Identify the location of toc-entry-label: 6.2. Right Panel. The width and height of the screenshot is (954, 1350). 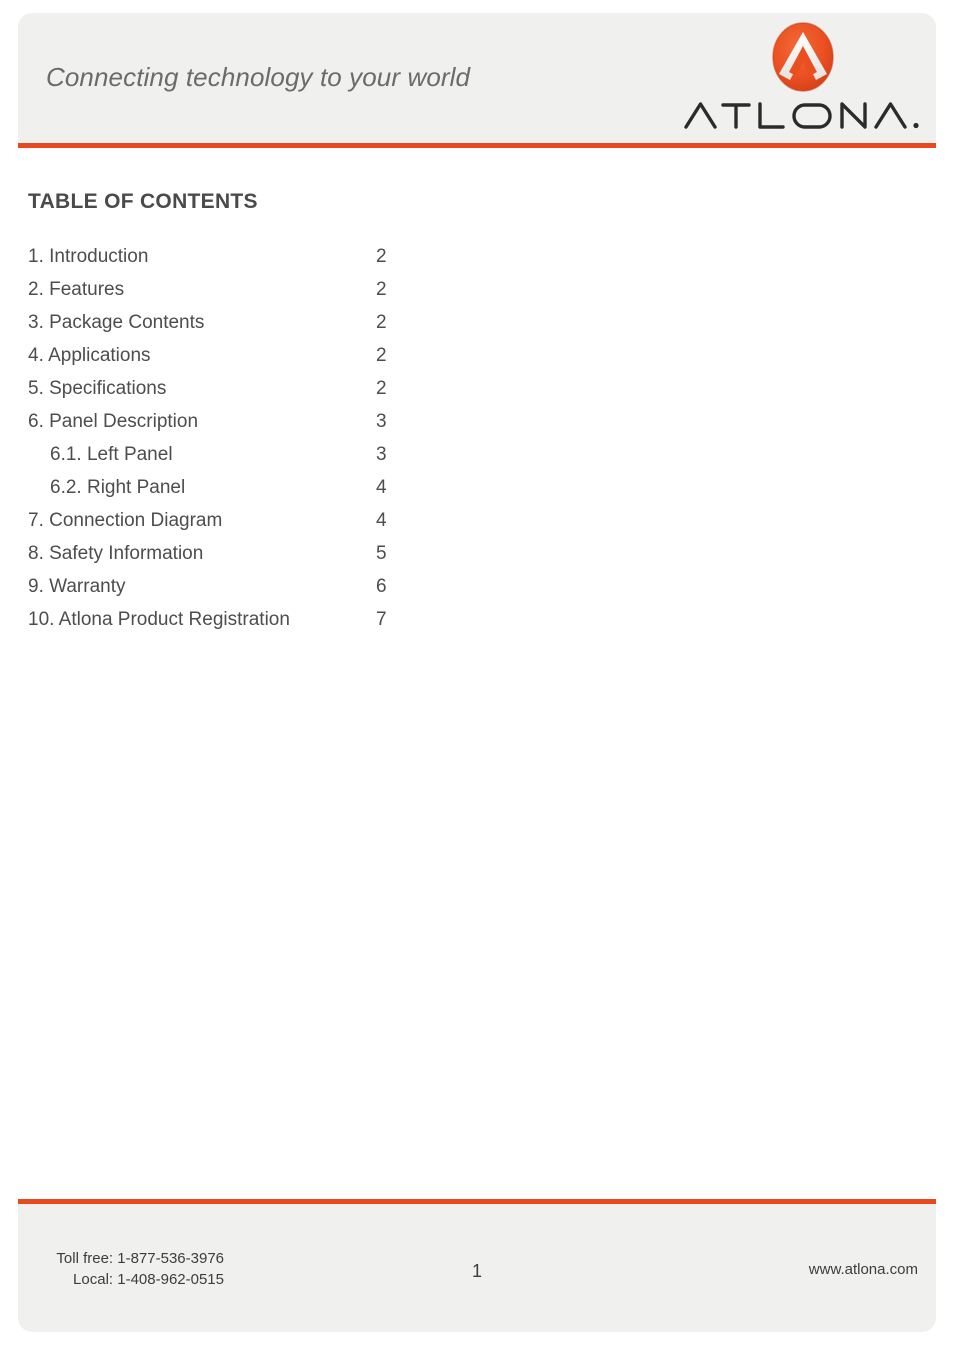
(118, 487).